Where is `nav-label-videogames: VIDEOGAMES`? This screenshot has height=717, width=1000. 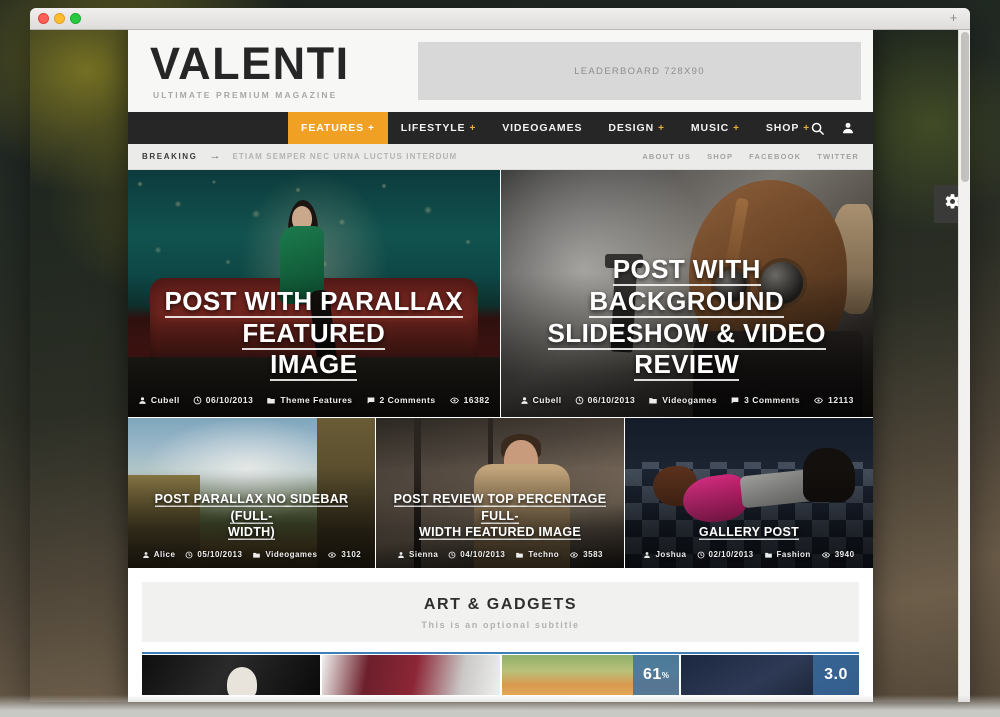 nav-label-videogames: VIDEOGAMES is located at coordinates (542, 128).